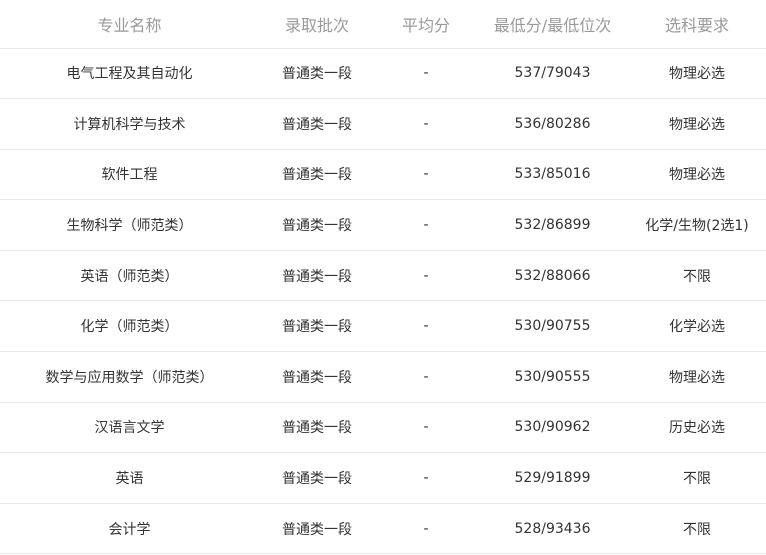 This screenshot has height=555, width=766. I want to click on table-row: 计算机科学与技术 普通类一段 - 536/80286 物理必选, so click(383, 124).